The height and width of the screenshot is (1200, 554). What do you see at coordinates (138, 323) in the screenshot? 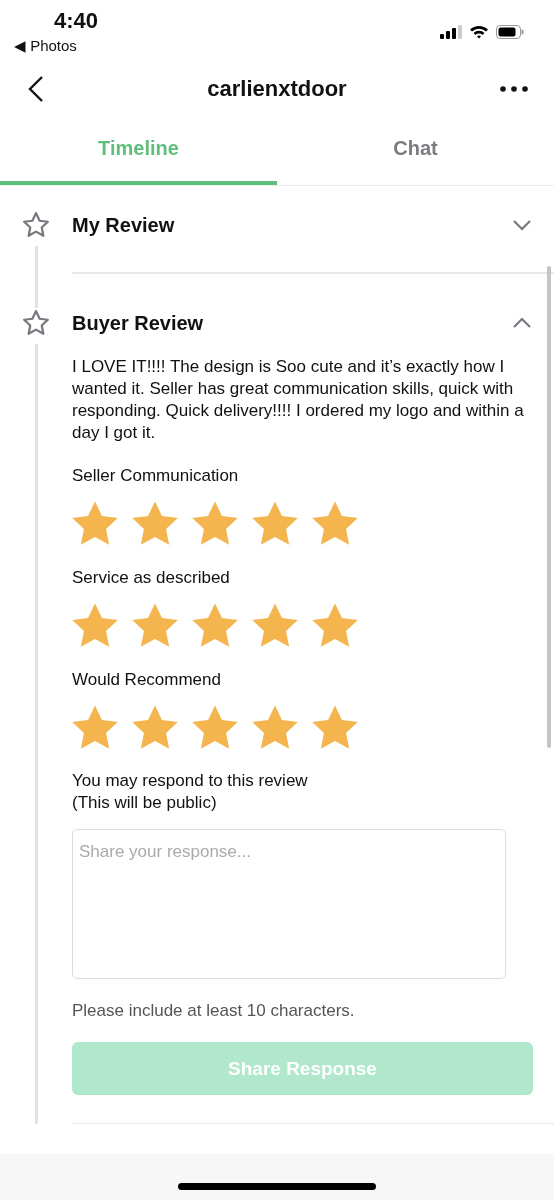
I see `section-title: Buyer Review` at bounding box center [138, 323].